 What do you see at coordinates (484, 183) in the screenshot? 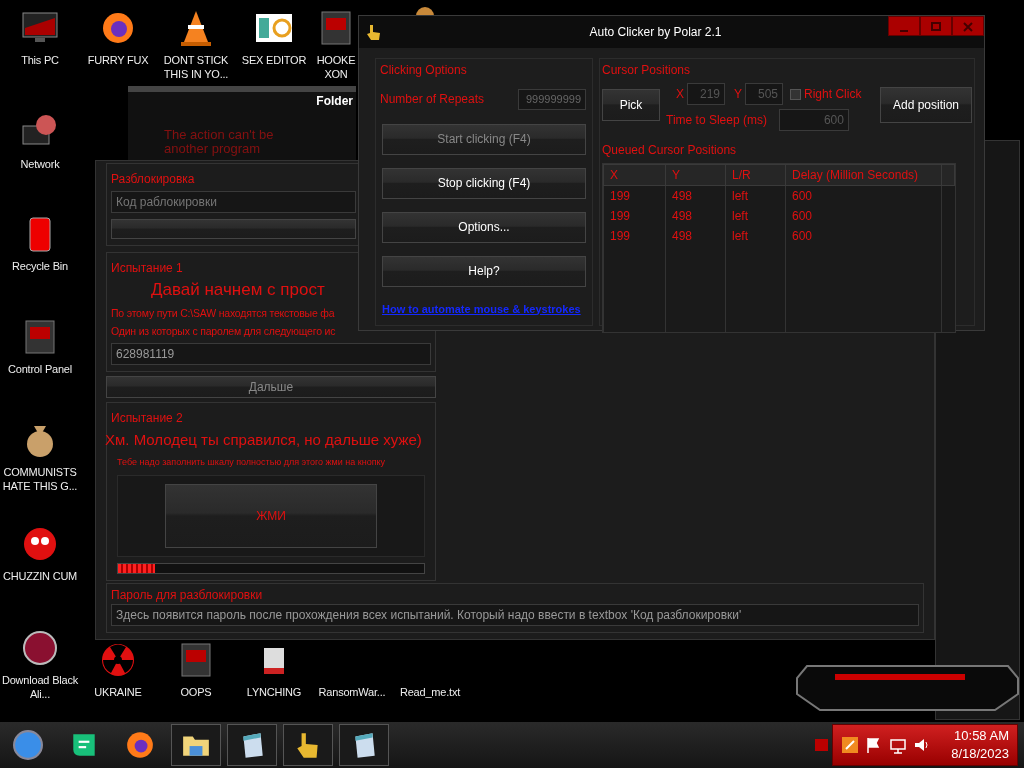
I see `action-button: Stop clicking (F4)` at bounding box center [484, 183].